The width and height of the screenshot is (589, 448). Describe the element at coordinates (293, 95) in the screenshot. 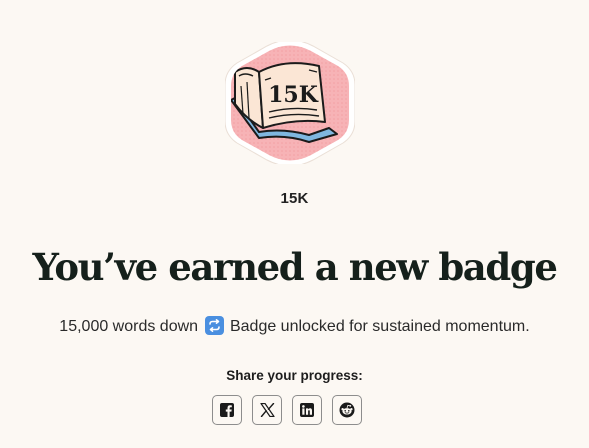

I see `svg-text: 15K` at that location.